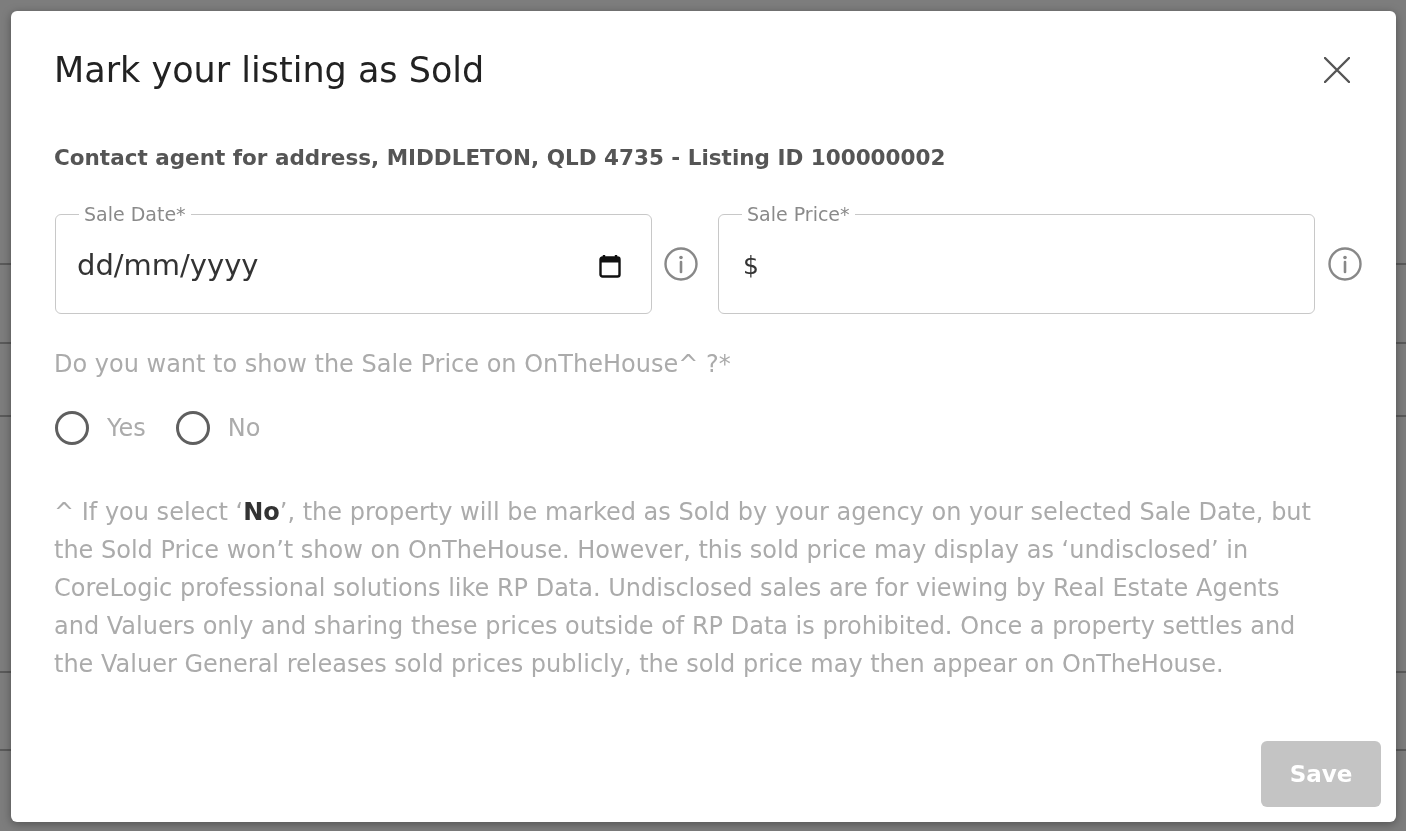  Describe the element at coordinates (610, 266) in the screenshot. I see `calendar-icon` at that location.